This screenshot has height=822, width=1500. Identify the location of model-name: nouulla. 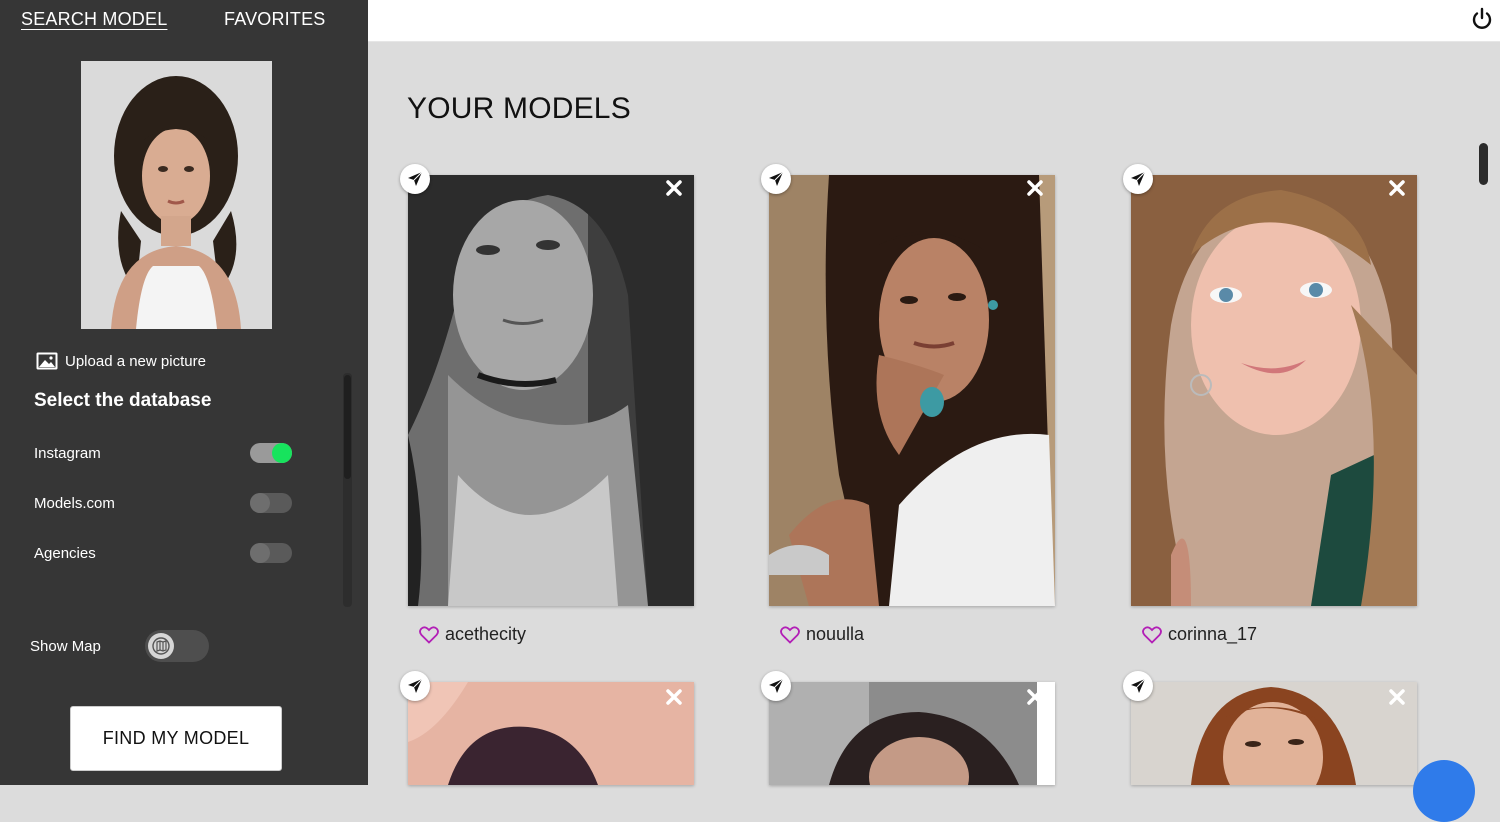
(835, 634).